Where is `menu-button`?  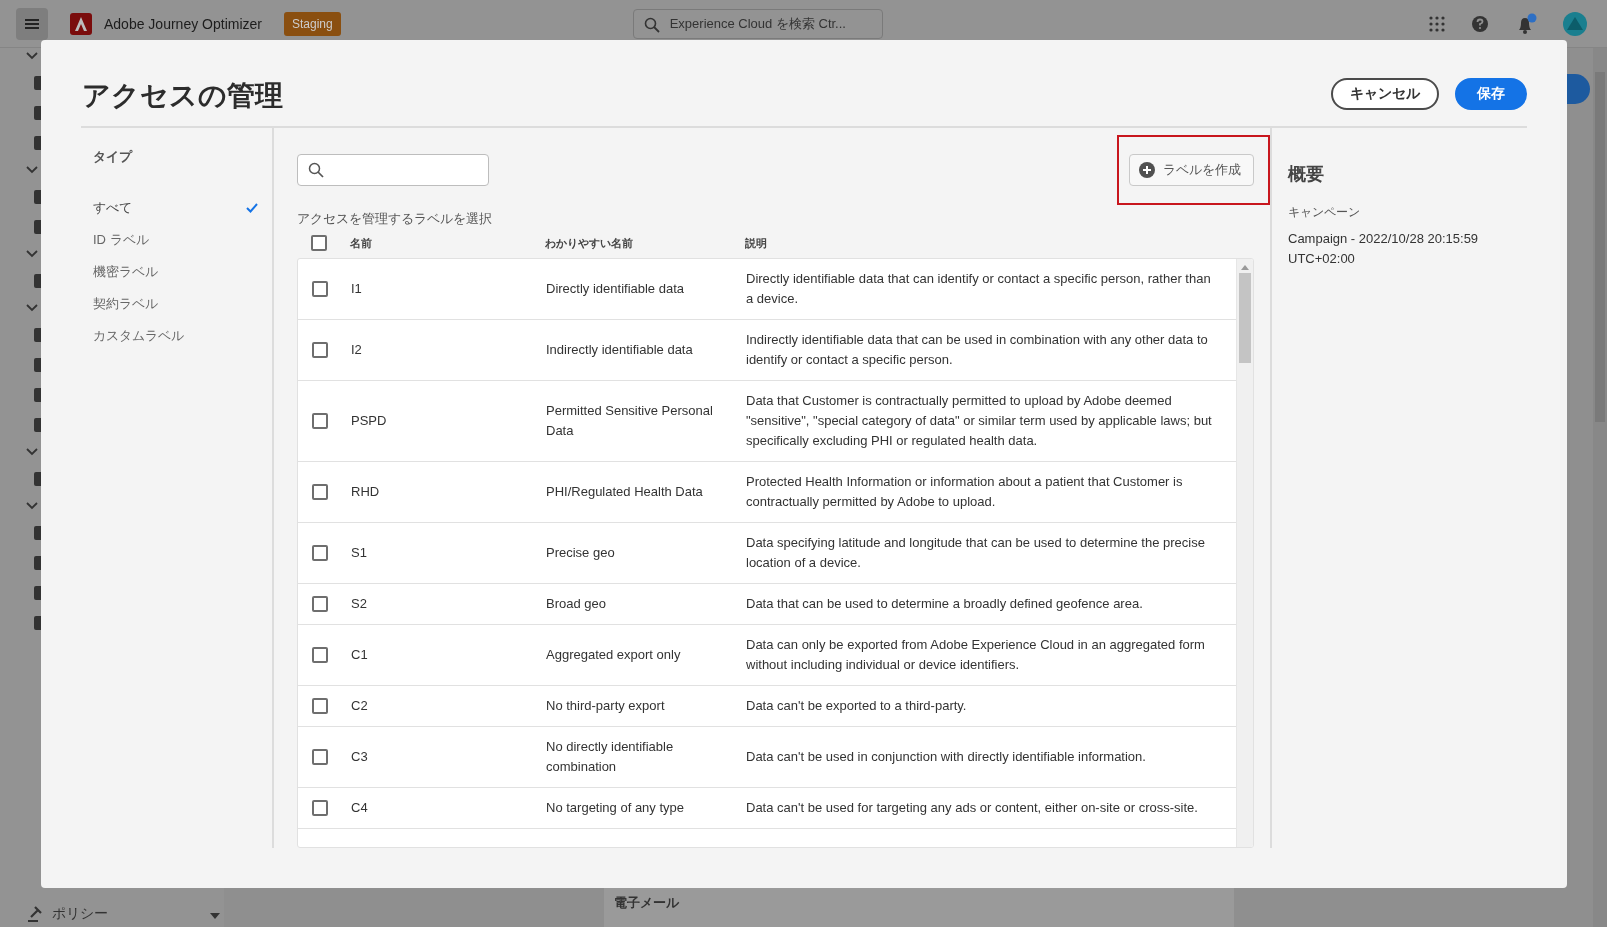
menu-button is located at coordinates (32, 23).